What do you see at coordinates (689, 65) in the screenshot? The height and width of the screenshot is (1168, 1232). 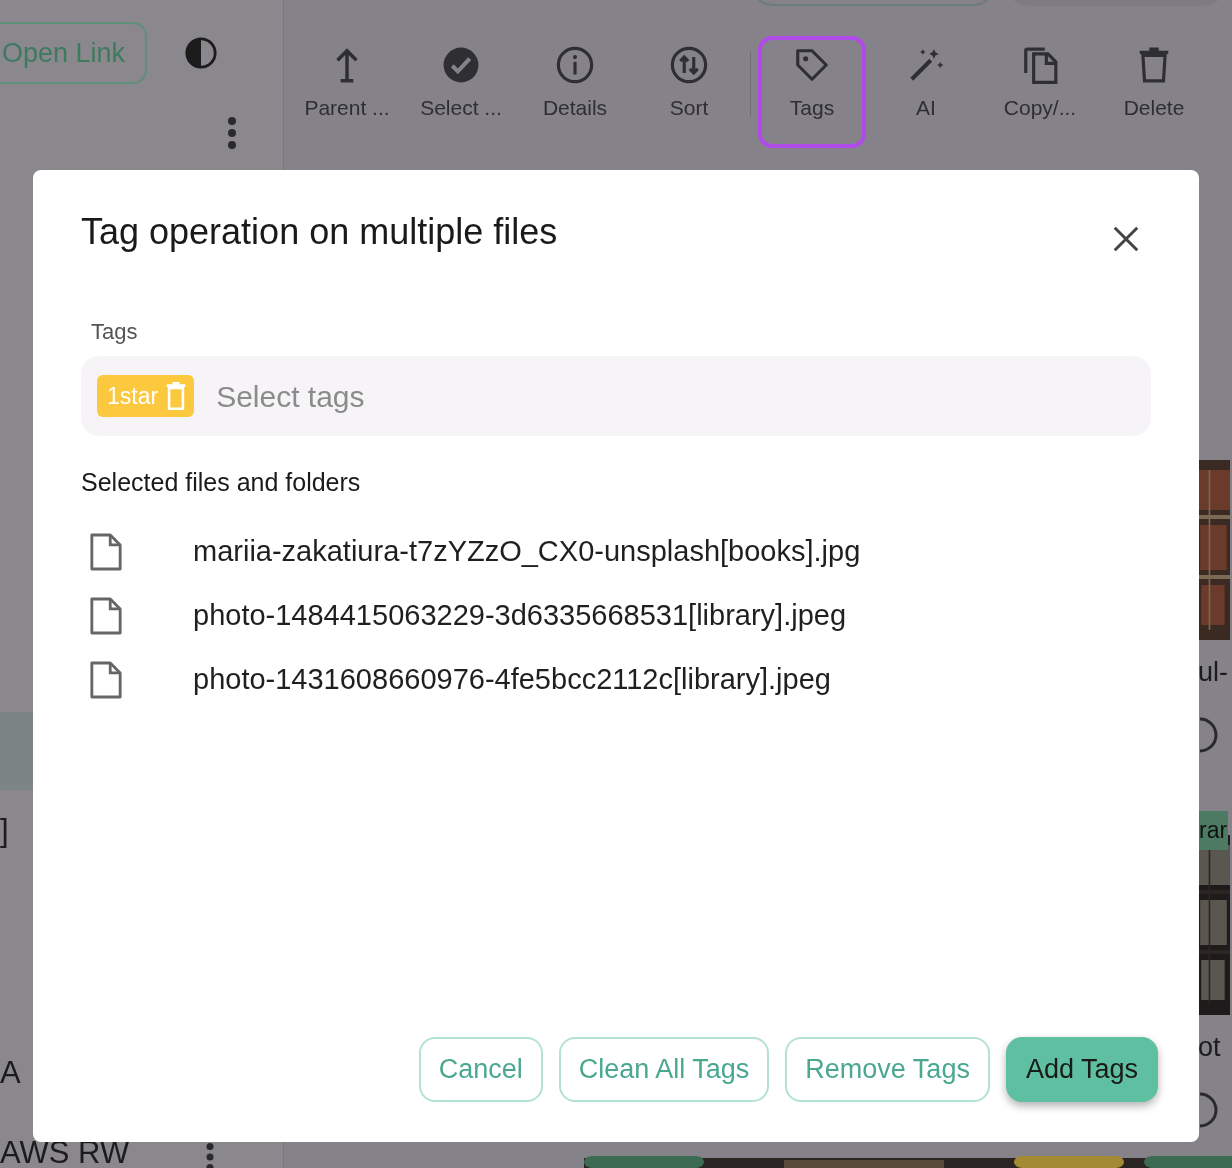 I see `sort-icon` at bounding box center [689, 65].